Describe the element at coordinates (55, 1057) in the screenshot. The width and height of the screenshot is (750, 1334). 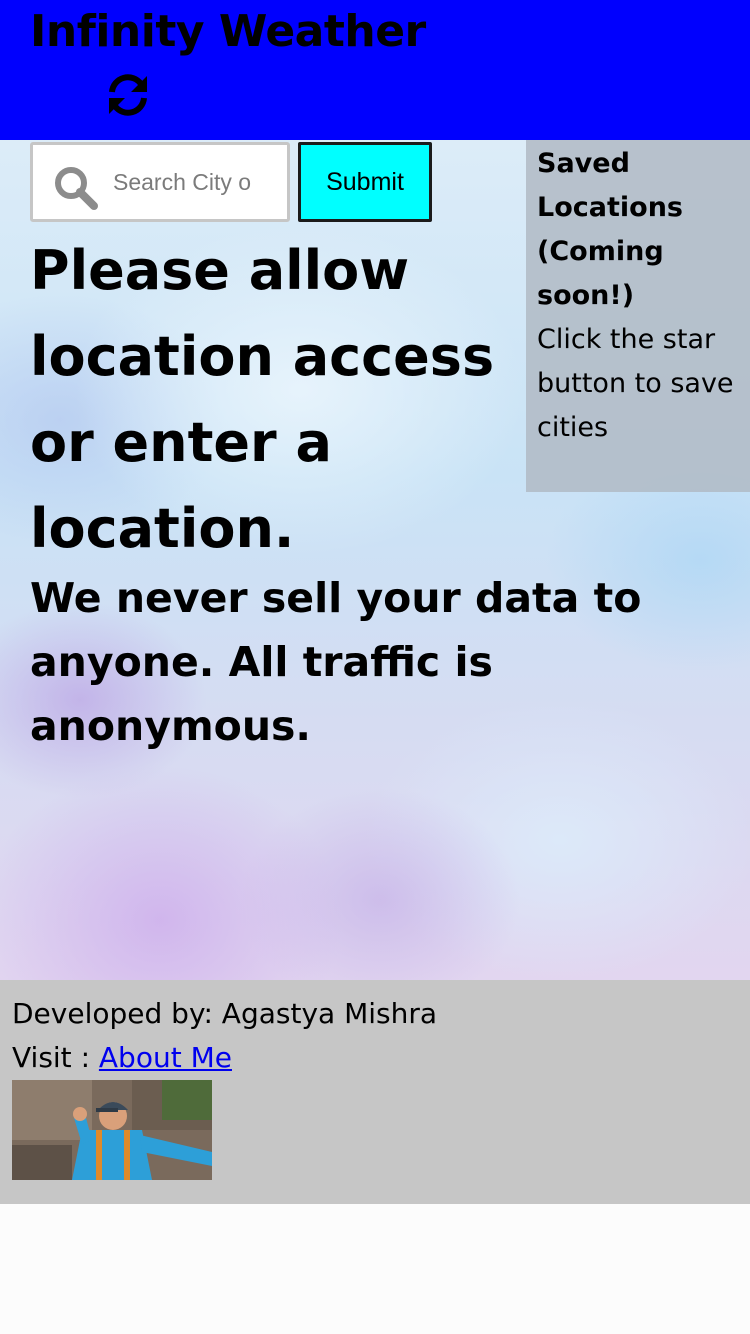
I see `visit-label: Visit :` at that location.